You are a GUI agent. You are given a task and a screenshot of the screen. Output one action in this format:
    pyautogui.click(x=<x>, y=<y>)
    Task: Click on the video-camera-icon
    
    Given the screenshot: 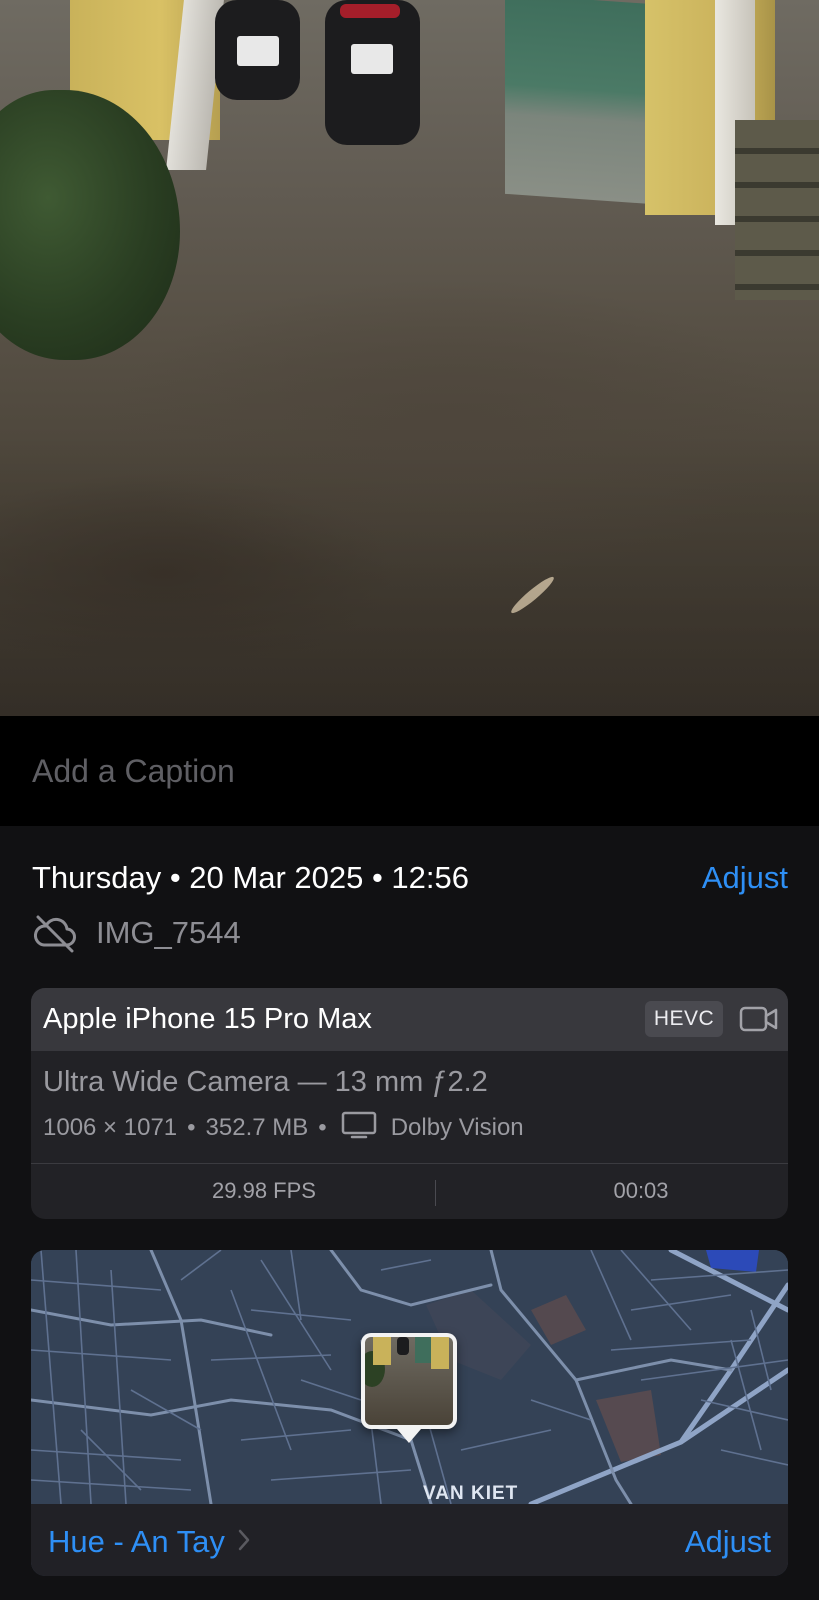 What is the action you would take?
    pyautogui.click(x=759, y=1021)
    